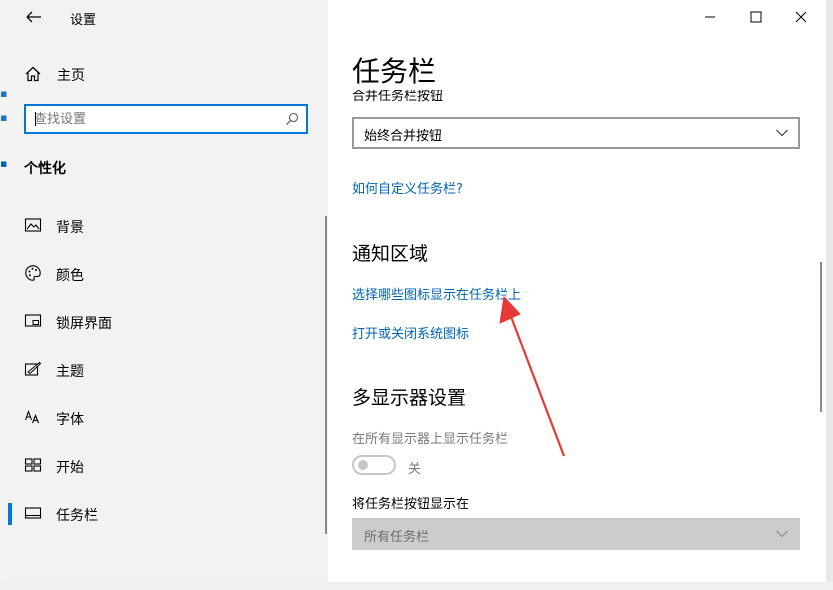 The image size is (833, 590). Describe the element at coordinates (70, 372) in the screenshot. I see `sidebar-item-label: 主题` at that location.